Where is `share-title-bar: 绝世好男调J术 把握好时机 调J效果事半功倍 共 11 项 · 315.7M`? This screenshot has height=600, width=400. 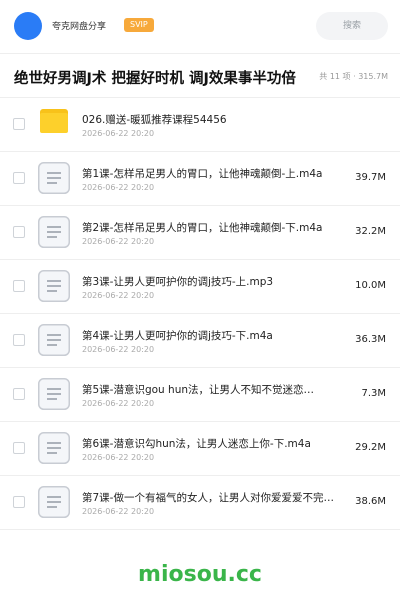
share-title-bar: 绝世好男调J术 把握好时机 调J效果事半功倍 共 11 项 · 315.7M is located at coordinates (200, 76).